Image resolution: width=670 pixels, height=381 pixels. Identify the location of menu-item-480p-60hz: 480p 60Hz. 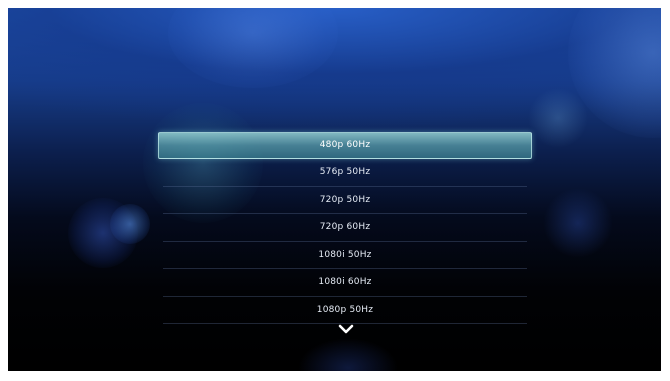
(345, 145).